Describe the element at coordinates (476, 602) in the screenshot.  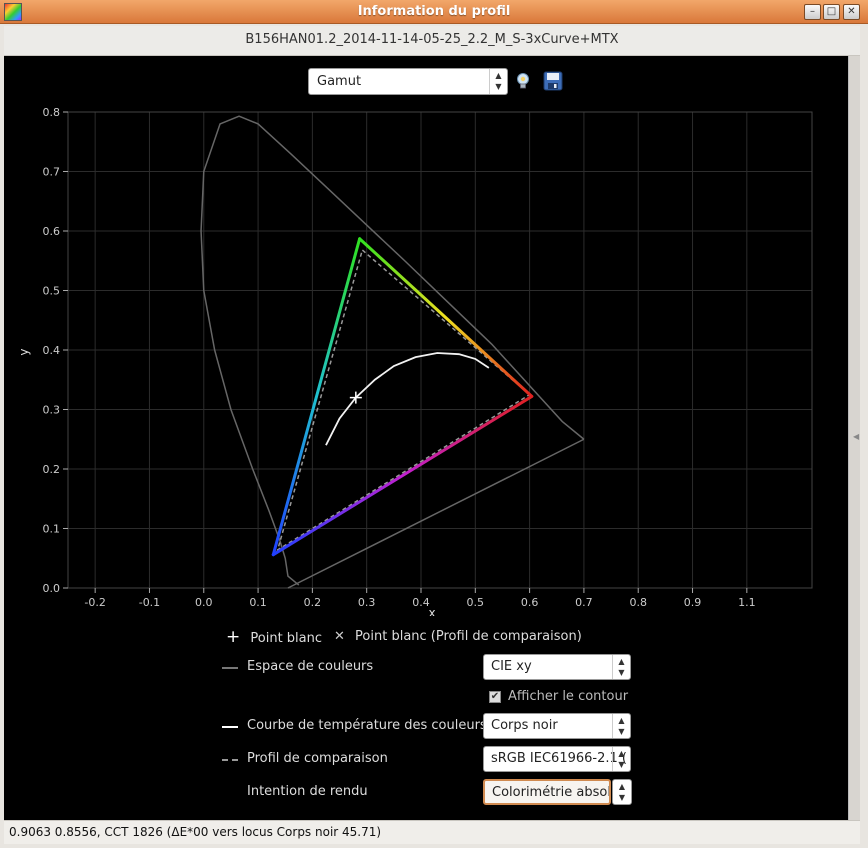
I see `x-tick-label: 0.5` at that location.